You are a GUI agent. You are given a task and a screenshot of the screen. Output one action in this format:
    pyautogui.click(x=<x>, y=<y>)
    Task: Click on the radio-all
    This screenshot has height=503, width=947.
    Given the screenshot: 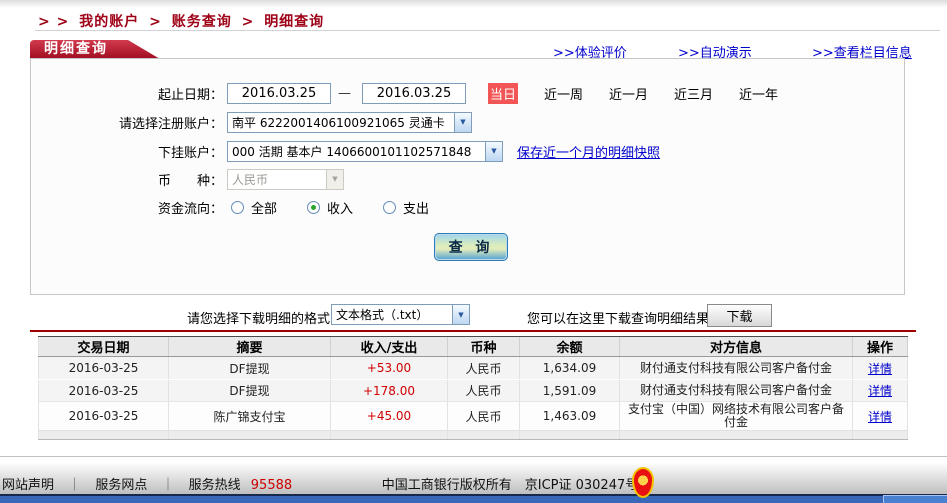 What is the action you would take?
    pyautogui.click(x=237, y=207)
    